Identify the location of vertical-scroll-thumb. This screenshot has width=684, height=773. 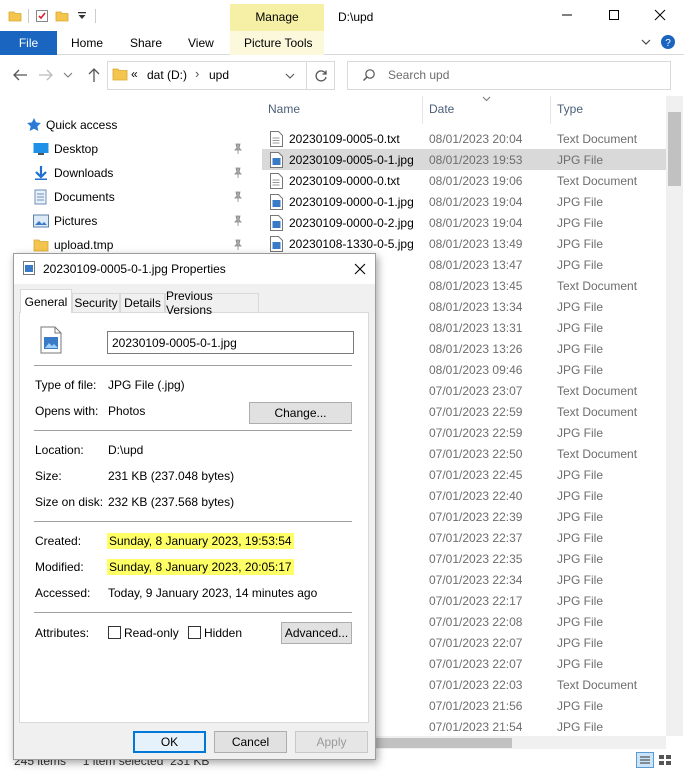
(674, 149).